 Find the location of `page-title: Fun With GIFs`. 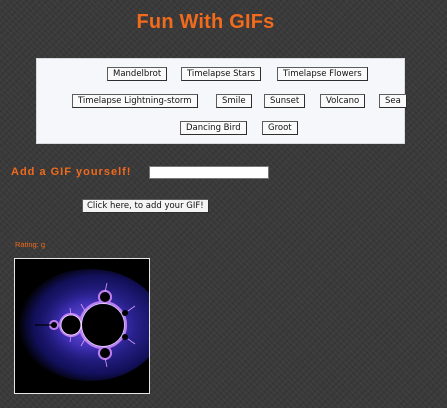

page-title: Fun With GIFs is located at coordinates (205, 22).